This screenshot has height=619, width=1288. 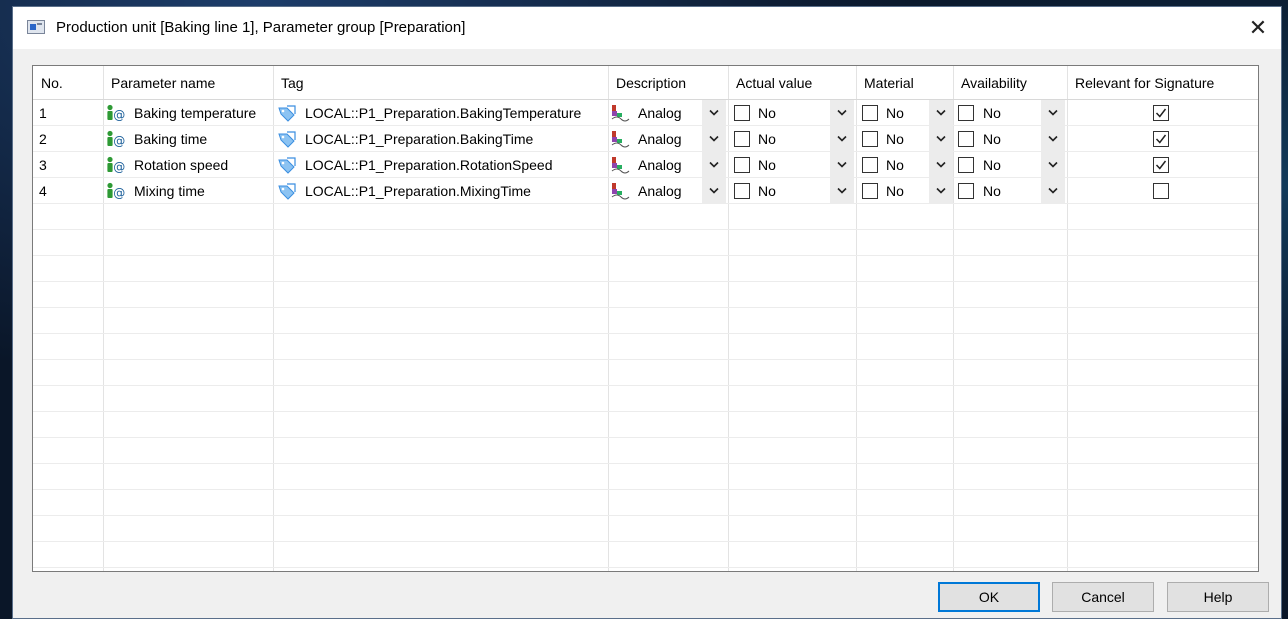 I want to click on cancel-button: Cancel, so click(x=1103, y=597).